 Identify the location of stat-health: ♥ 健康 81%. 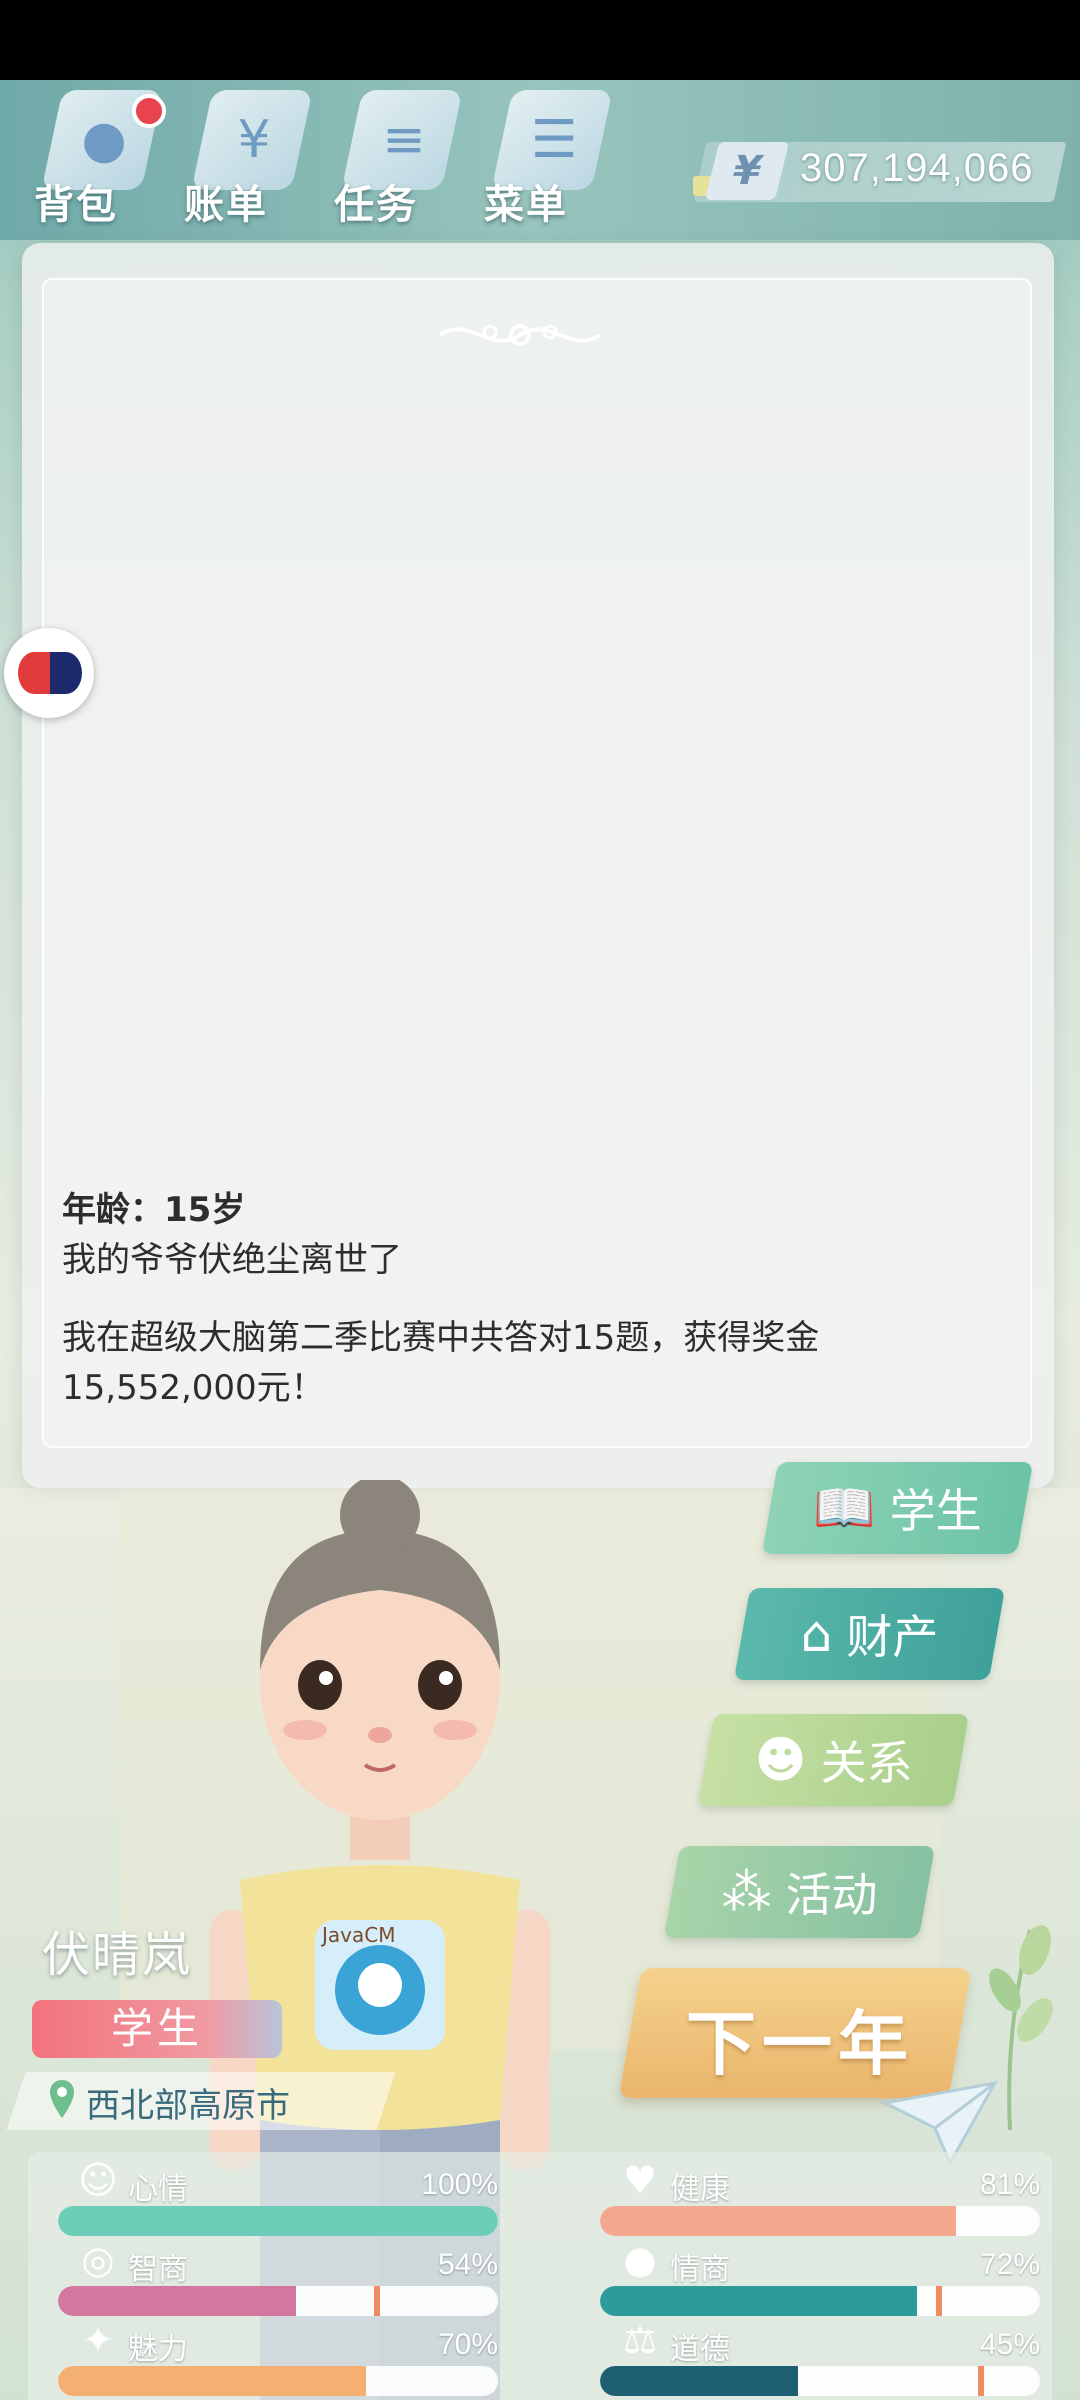
(820, 2197).